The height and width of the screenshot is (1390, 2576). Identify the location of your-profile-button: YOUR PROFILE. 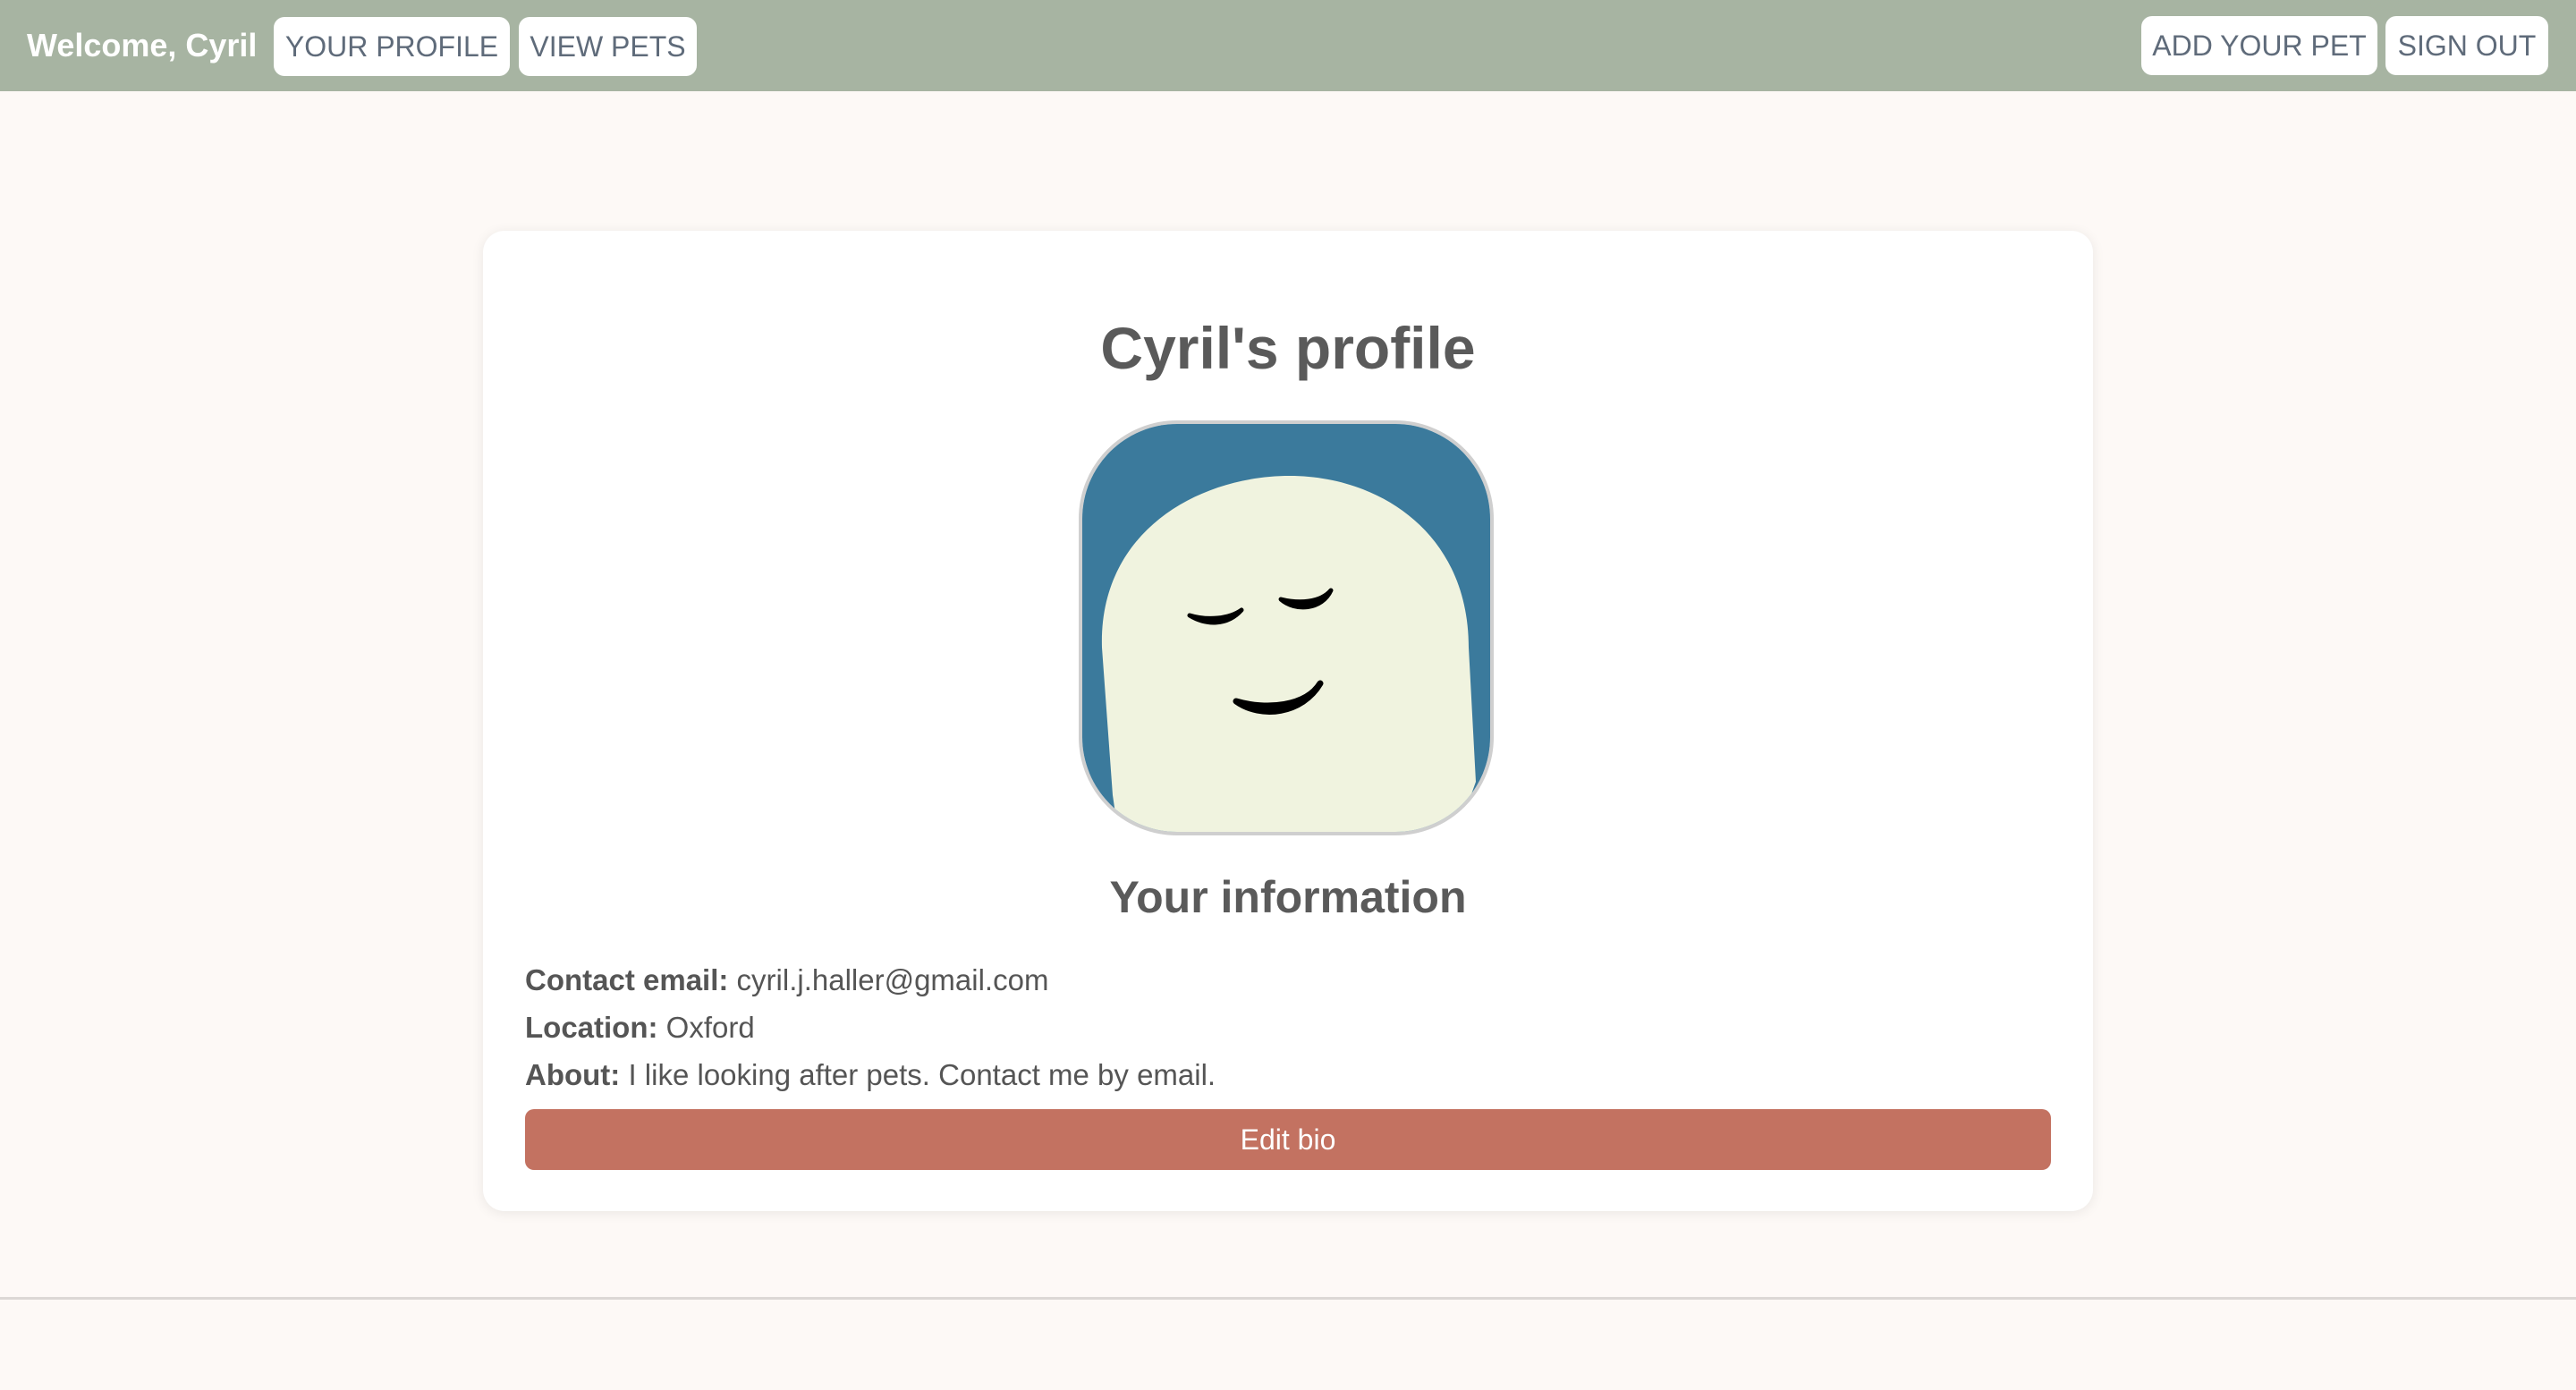
(392, 46).